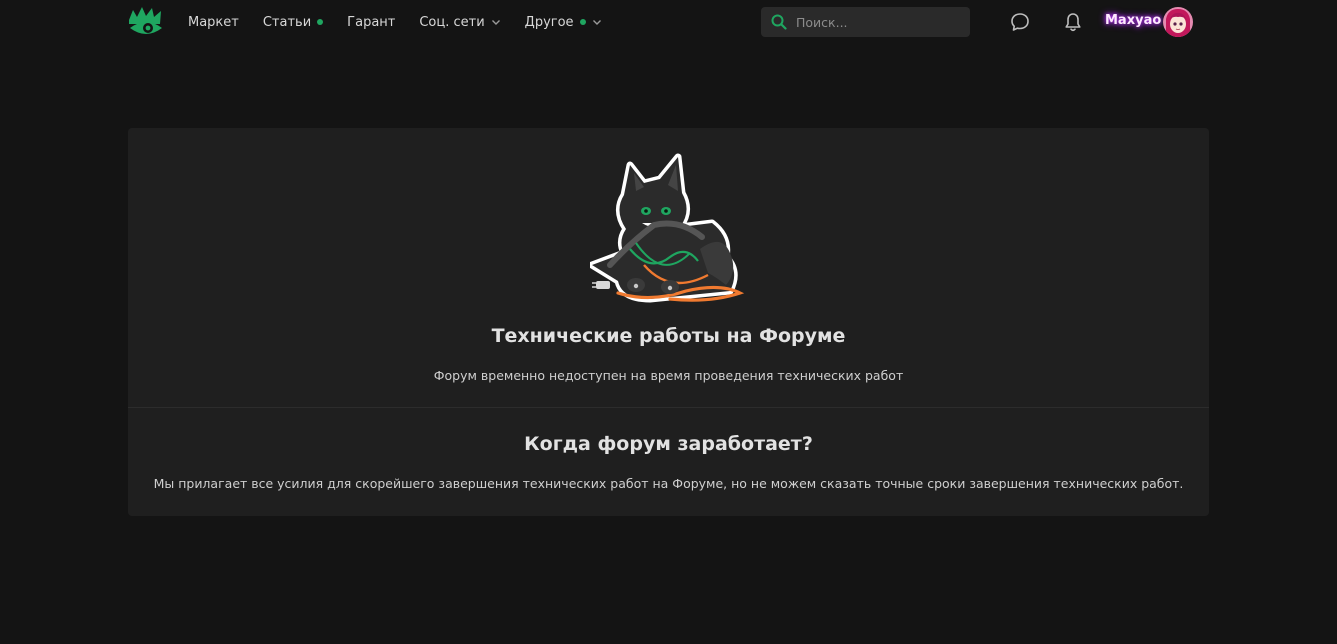  What do you see at coordinates (668, 407) in the screenshot?
I see `section-divider` at bounding box center [668, 407].